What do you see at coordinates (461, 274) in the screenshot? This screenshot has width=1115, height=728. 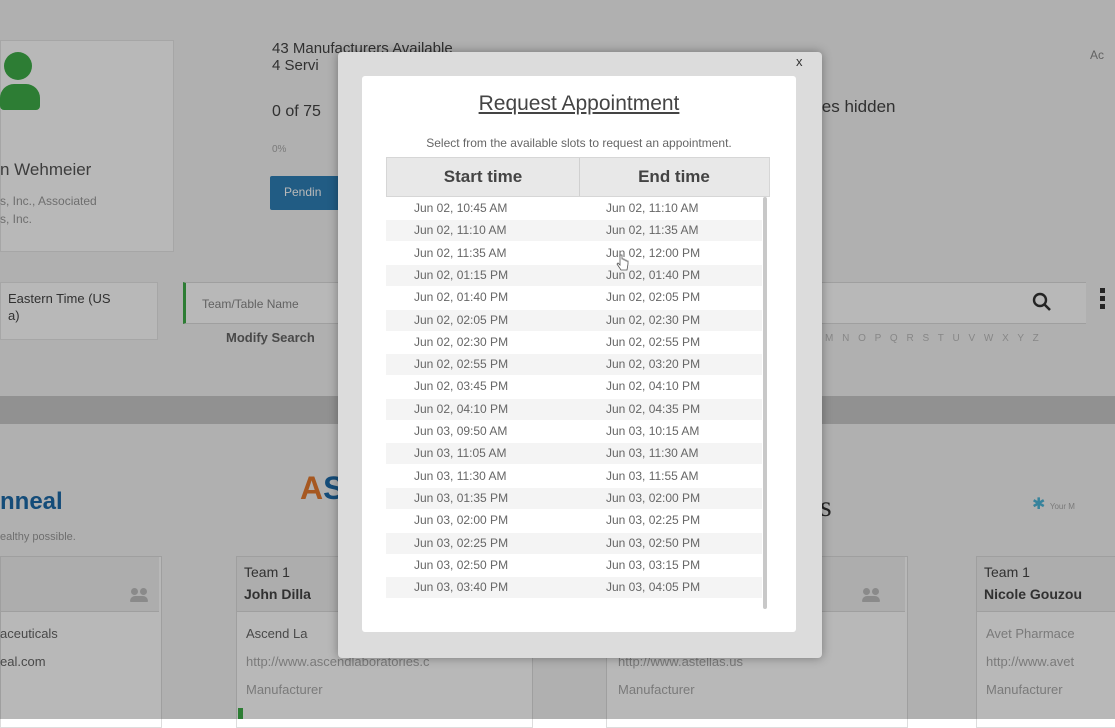 I see `slot-start-time: Jun 02, 01:15 PM` at bounding box center [461, 274].